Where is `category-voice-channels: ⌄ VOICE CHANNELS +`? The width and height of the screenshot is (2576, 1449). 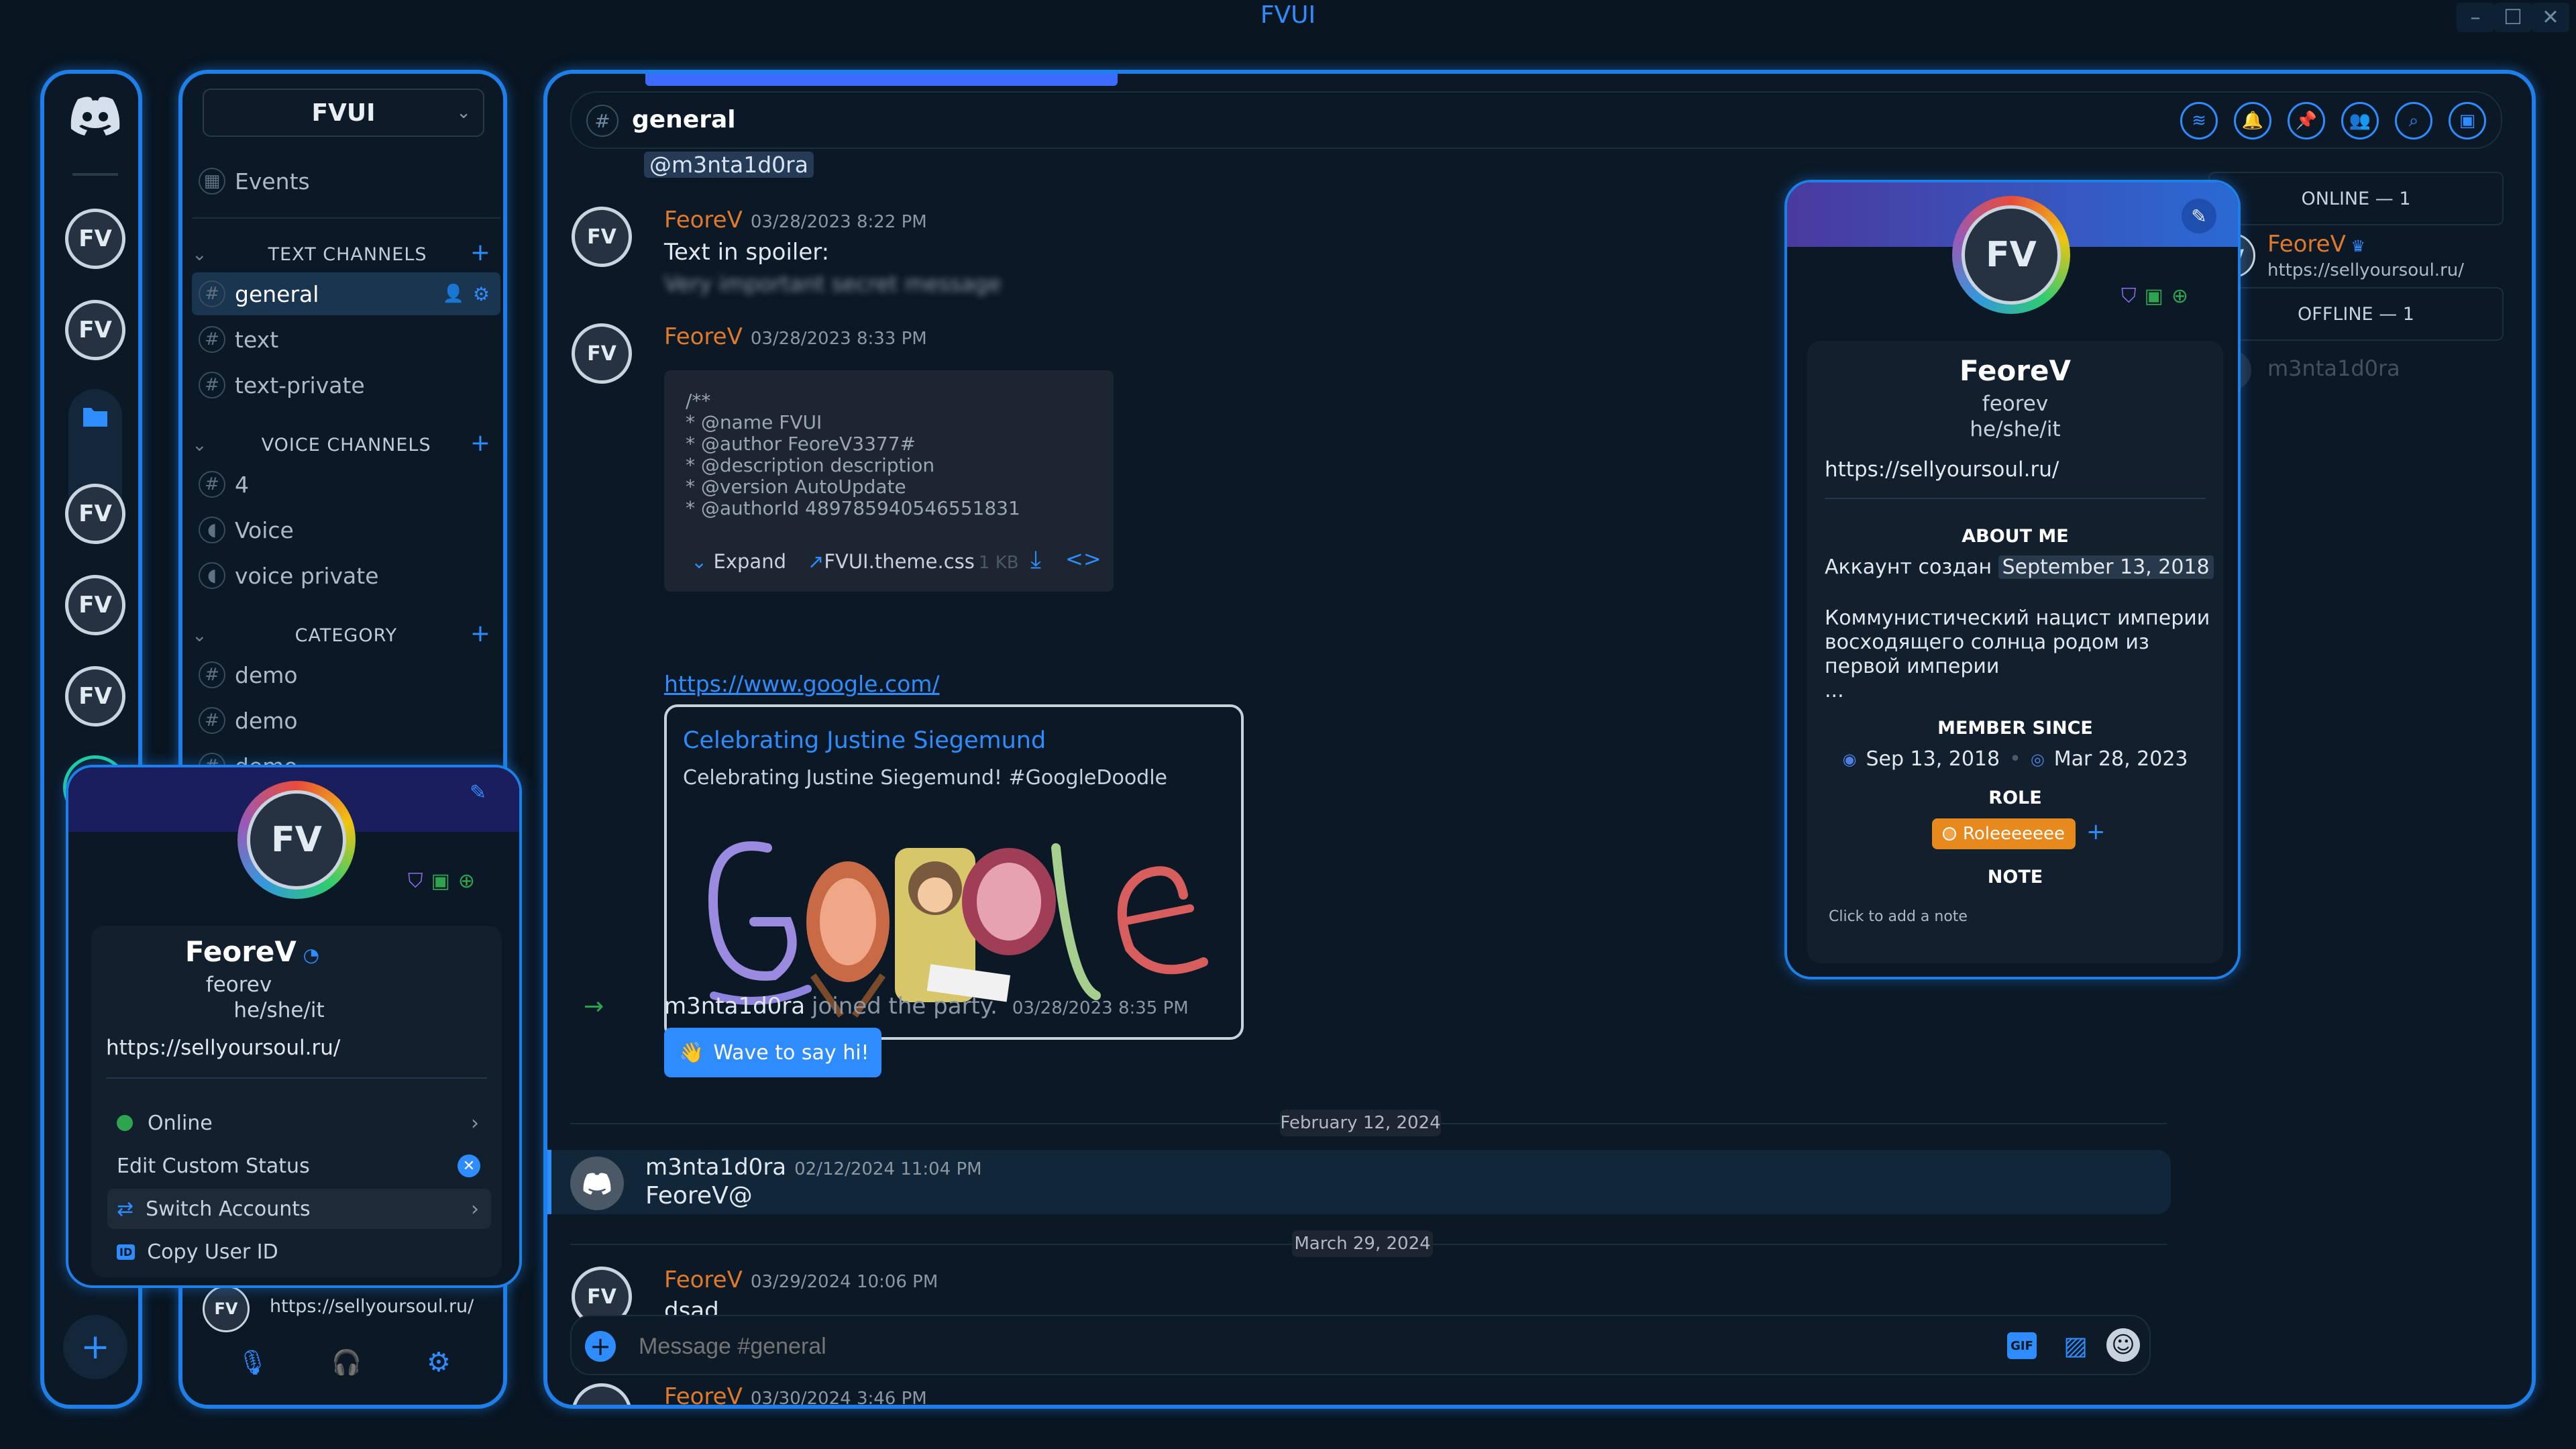 category-voice-channels: ⌄ VOICE CHANNELS + is located at coordinates (346, 443).